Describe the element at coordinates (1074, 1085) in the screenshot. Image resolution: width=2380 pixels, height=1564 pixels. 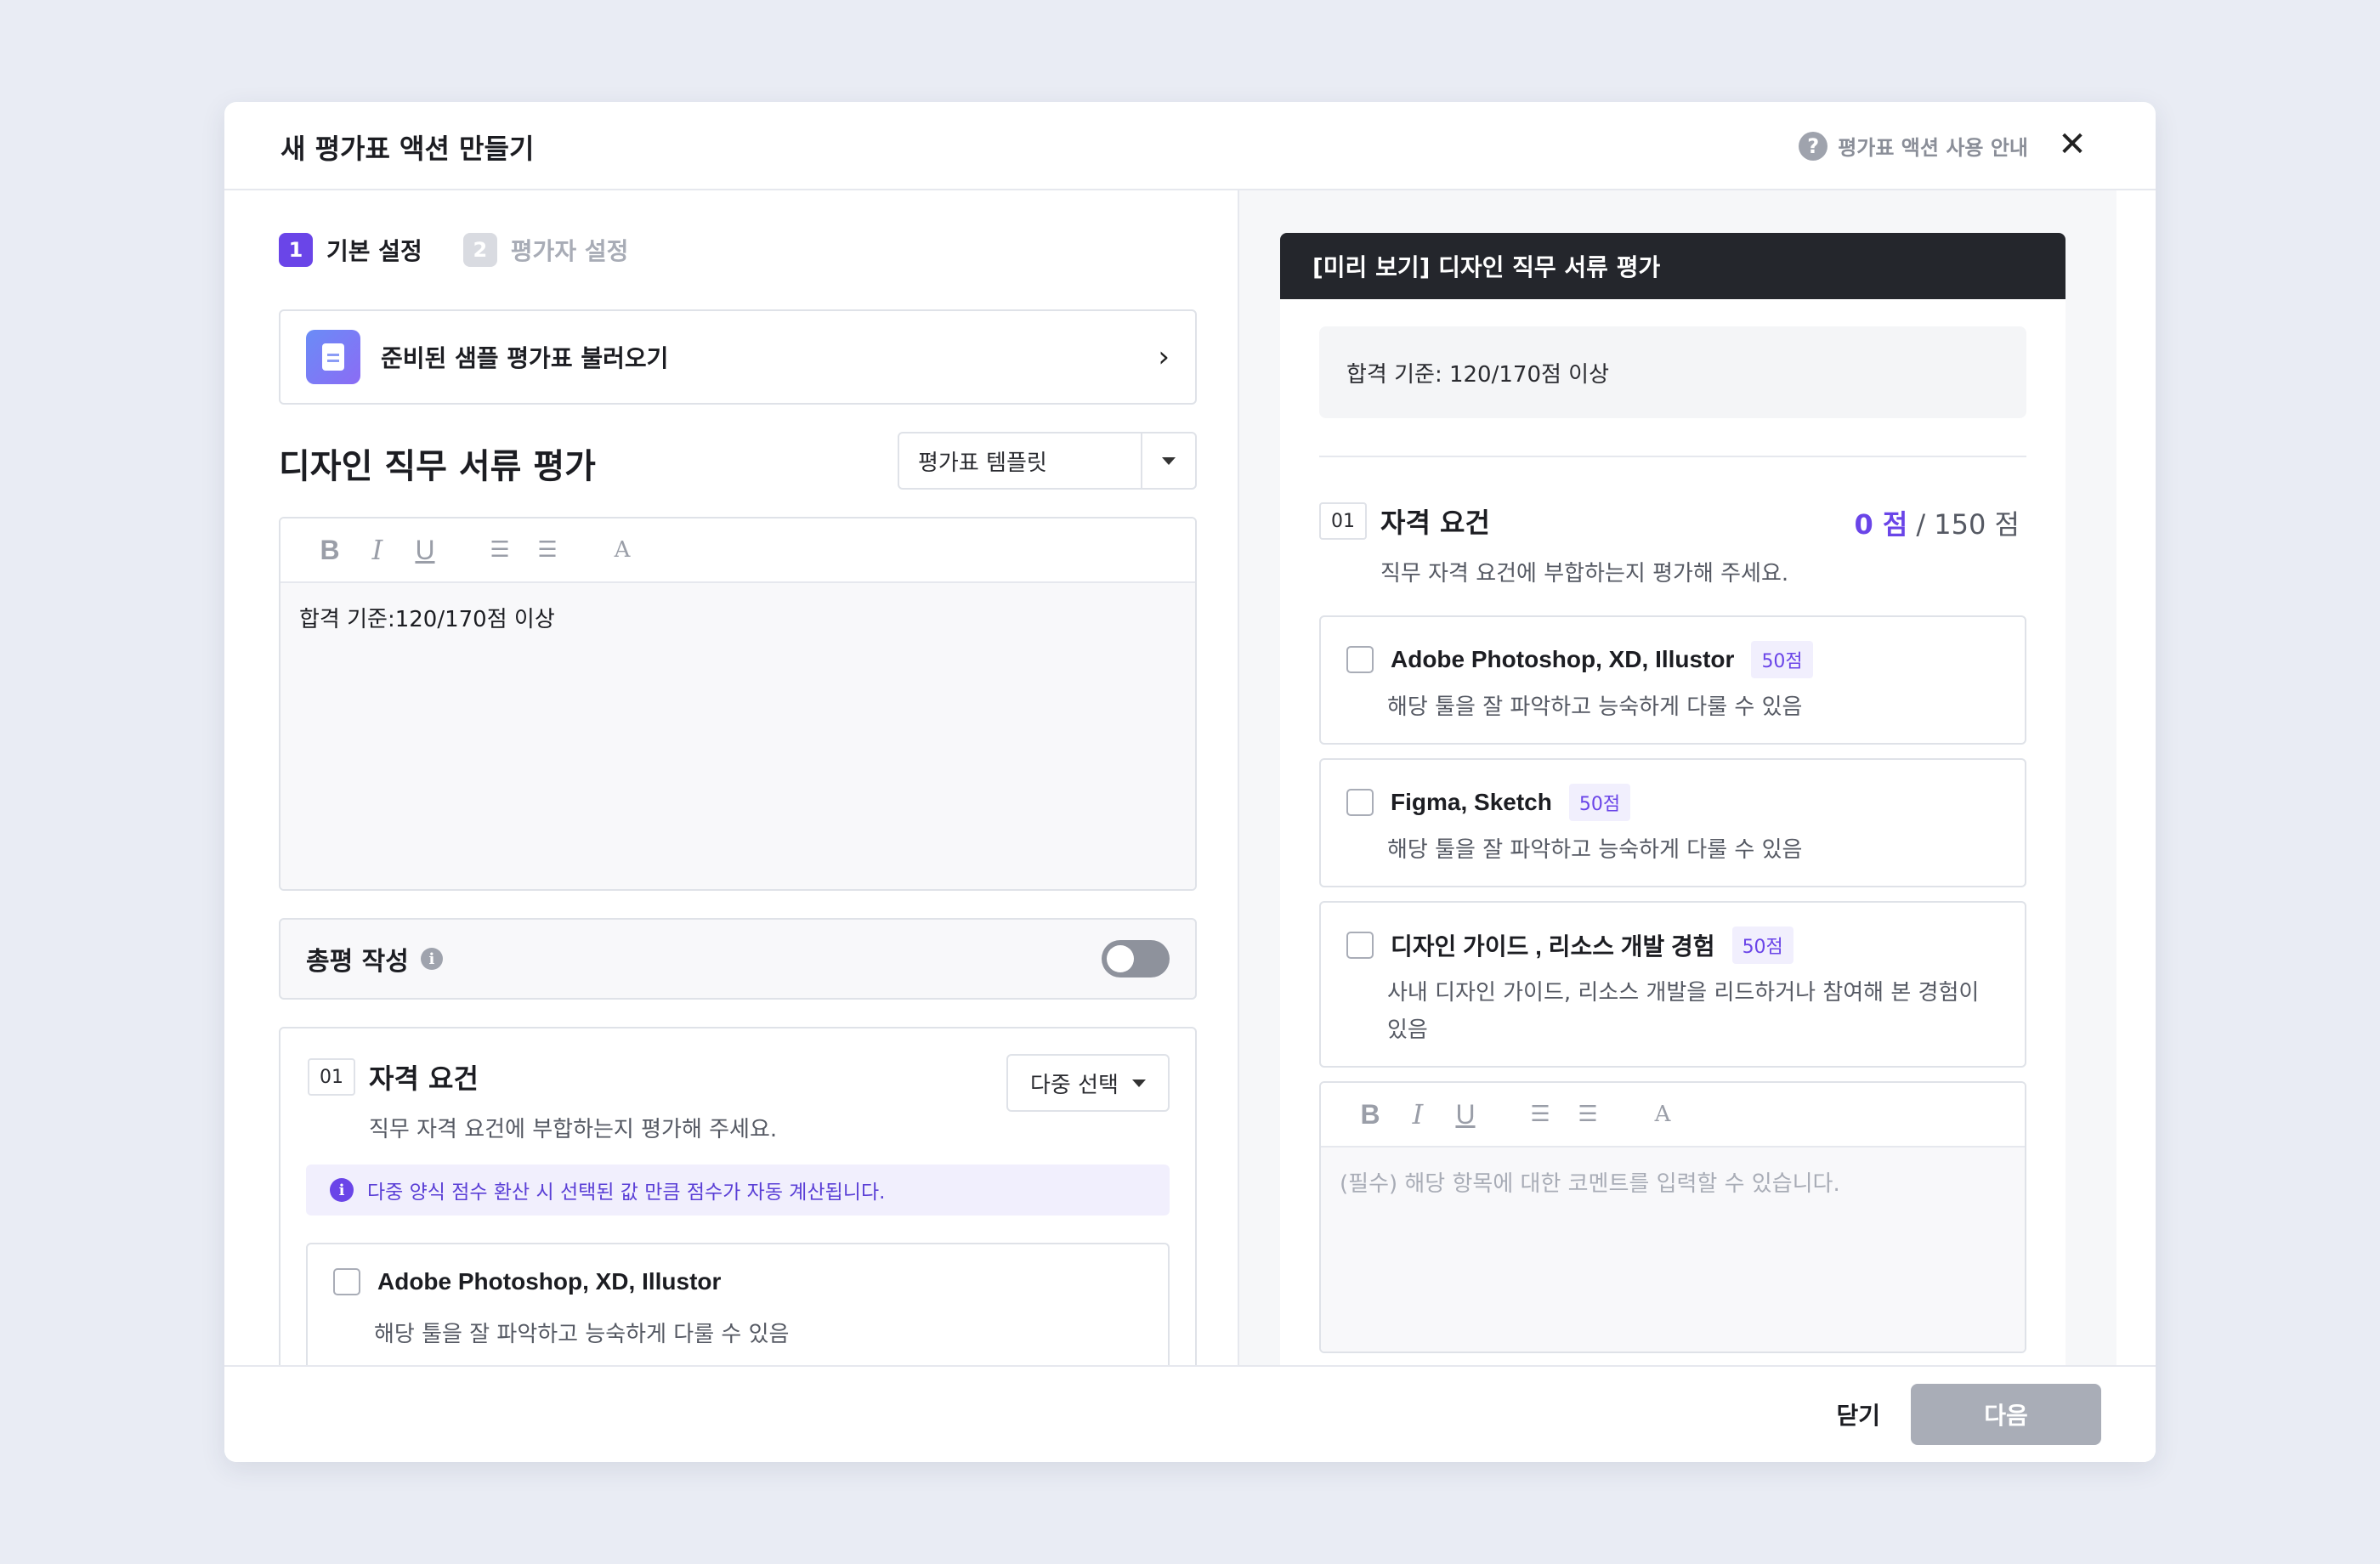
I see `answer-type-value: 다중 선택` at that location.